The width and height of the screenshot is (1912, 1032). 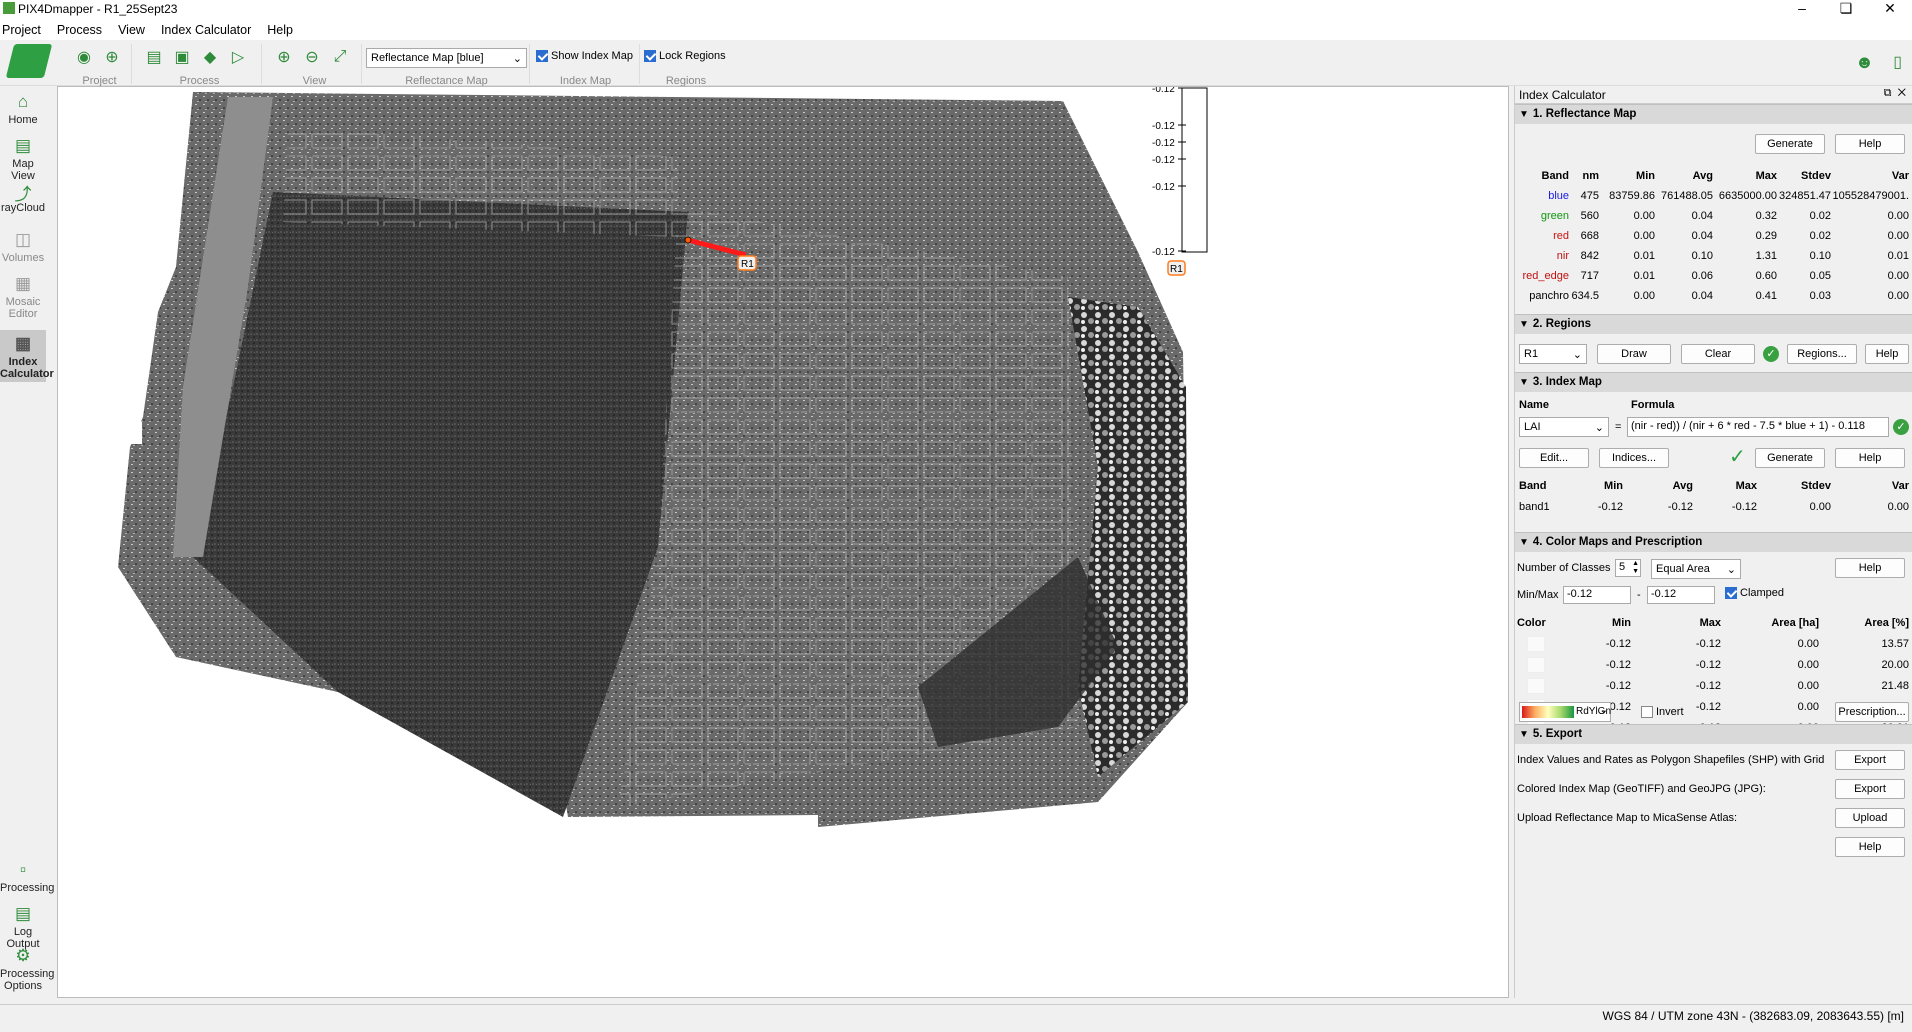 What do you see at coordinates (1555, 176) in the screenshot?
I see `column-header: Band` at bounding box center [1555, 176].